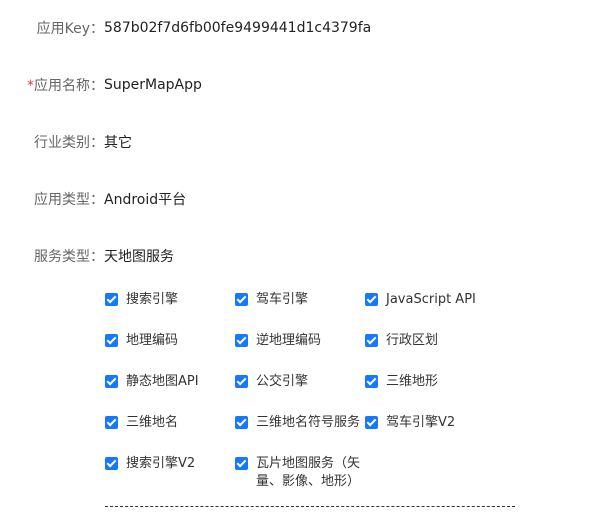 The height and width of the screenshot is (512, 613). Describe the element at coordinates (310, 506) in the screenshot. I see `dashed-divider` at that location.